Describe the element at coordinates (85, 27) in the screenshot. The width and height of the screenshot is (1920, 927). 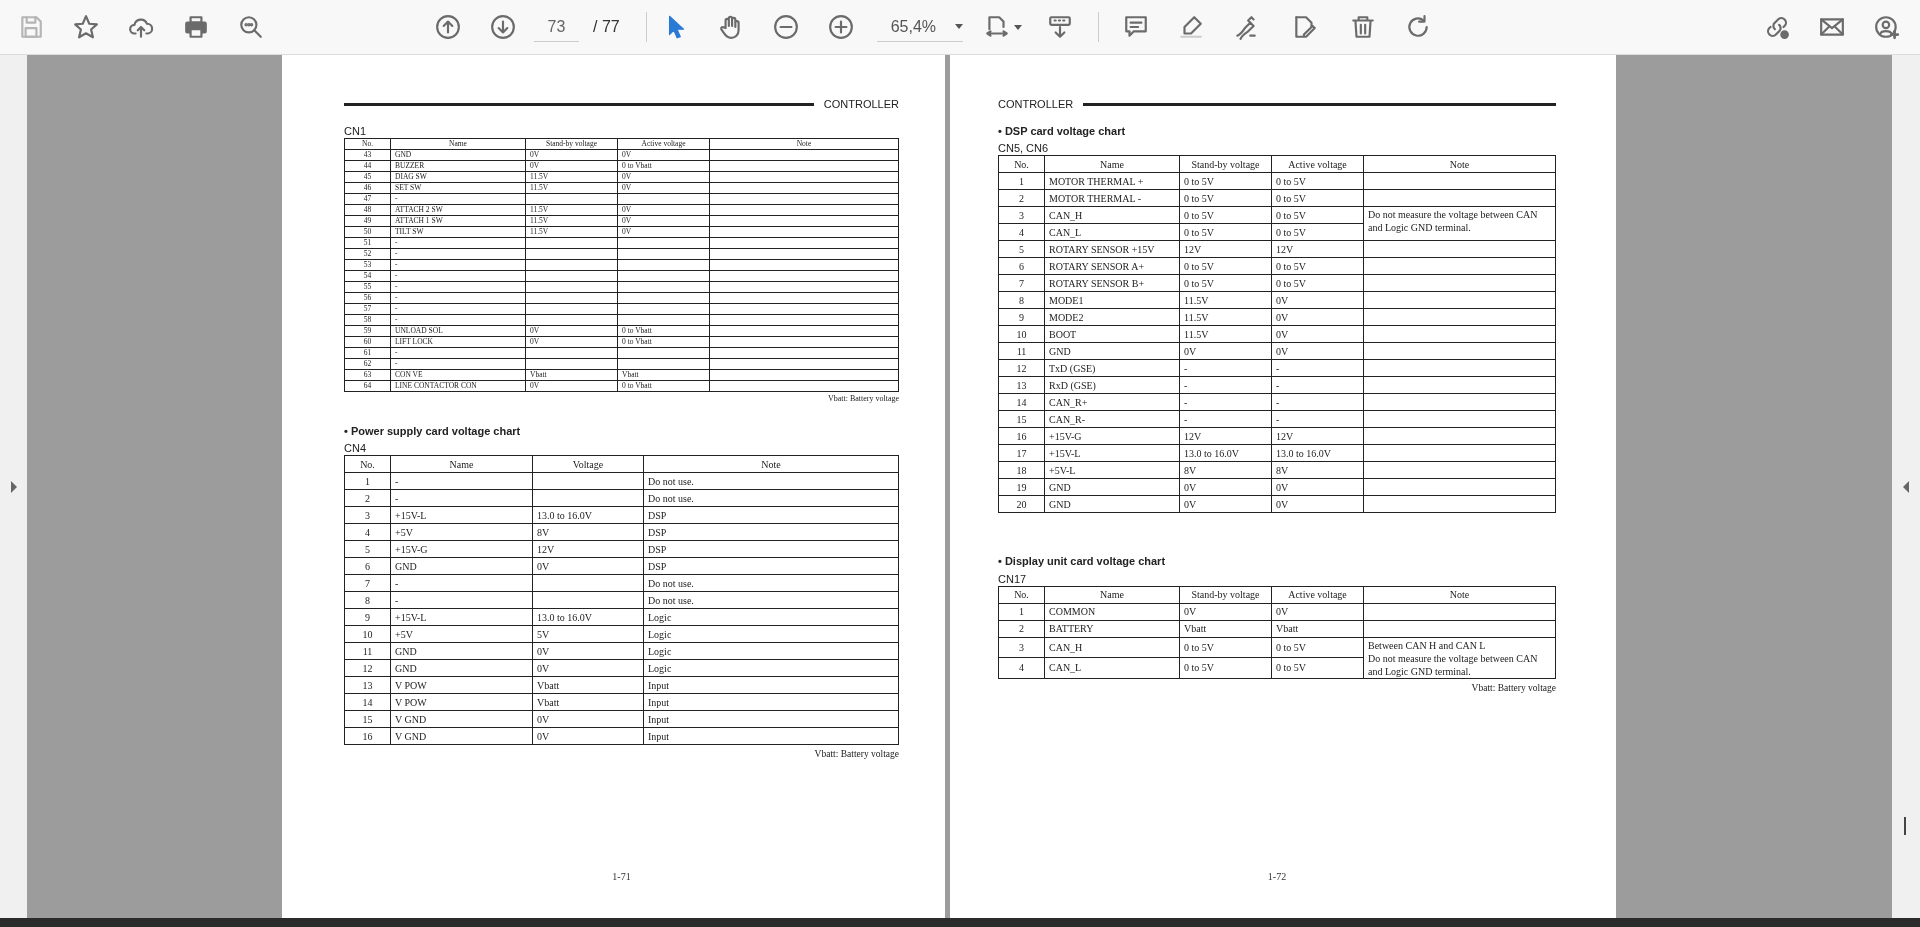
I see `star-icon` at that location.